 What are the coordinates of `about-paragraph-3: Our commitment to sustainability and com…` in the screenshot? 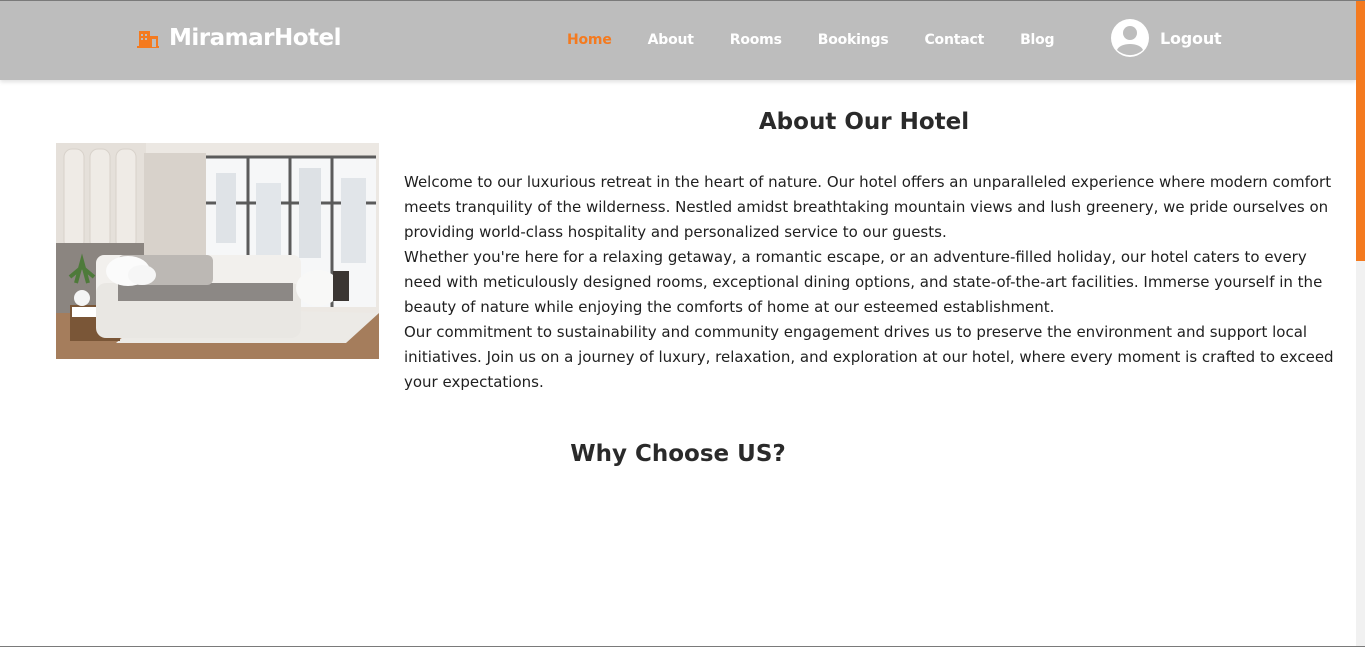 It's located at (869, 357).